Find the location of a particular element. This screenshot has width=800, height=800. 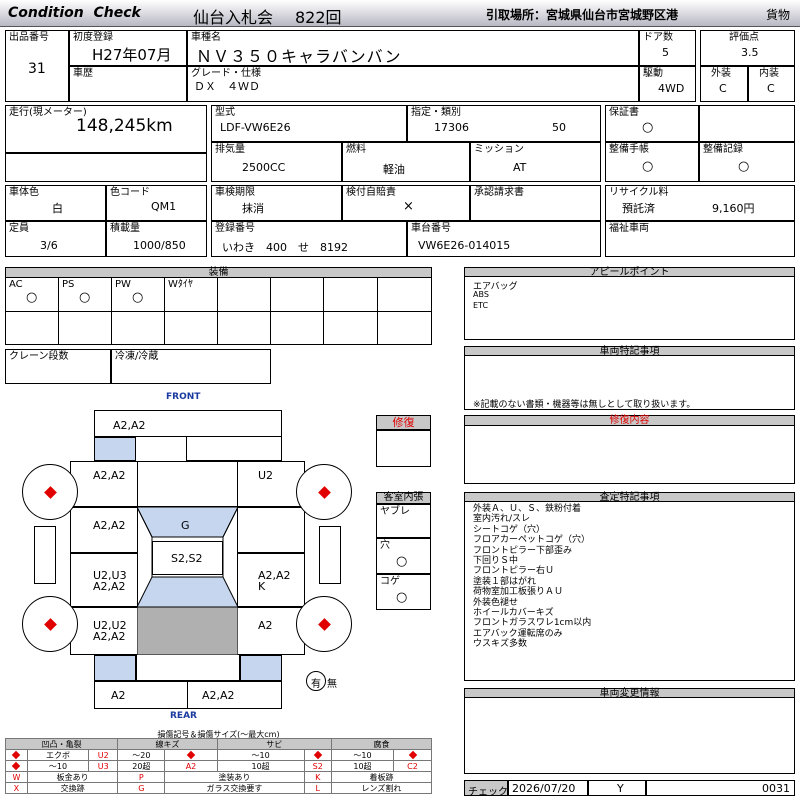

designation-label: 指定・類別 is located at coordinates (436, 112).